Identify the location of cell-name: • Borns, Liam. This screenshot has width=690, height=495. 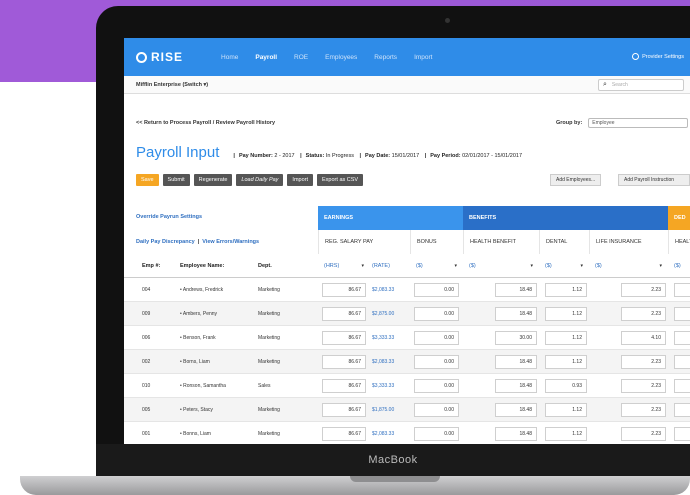
(195, 362).